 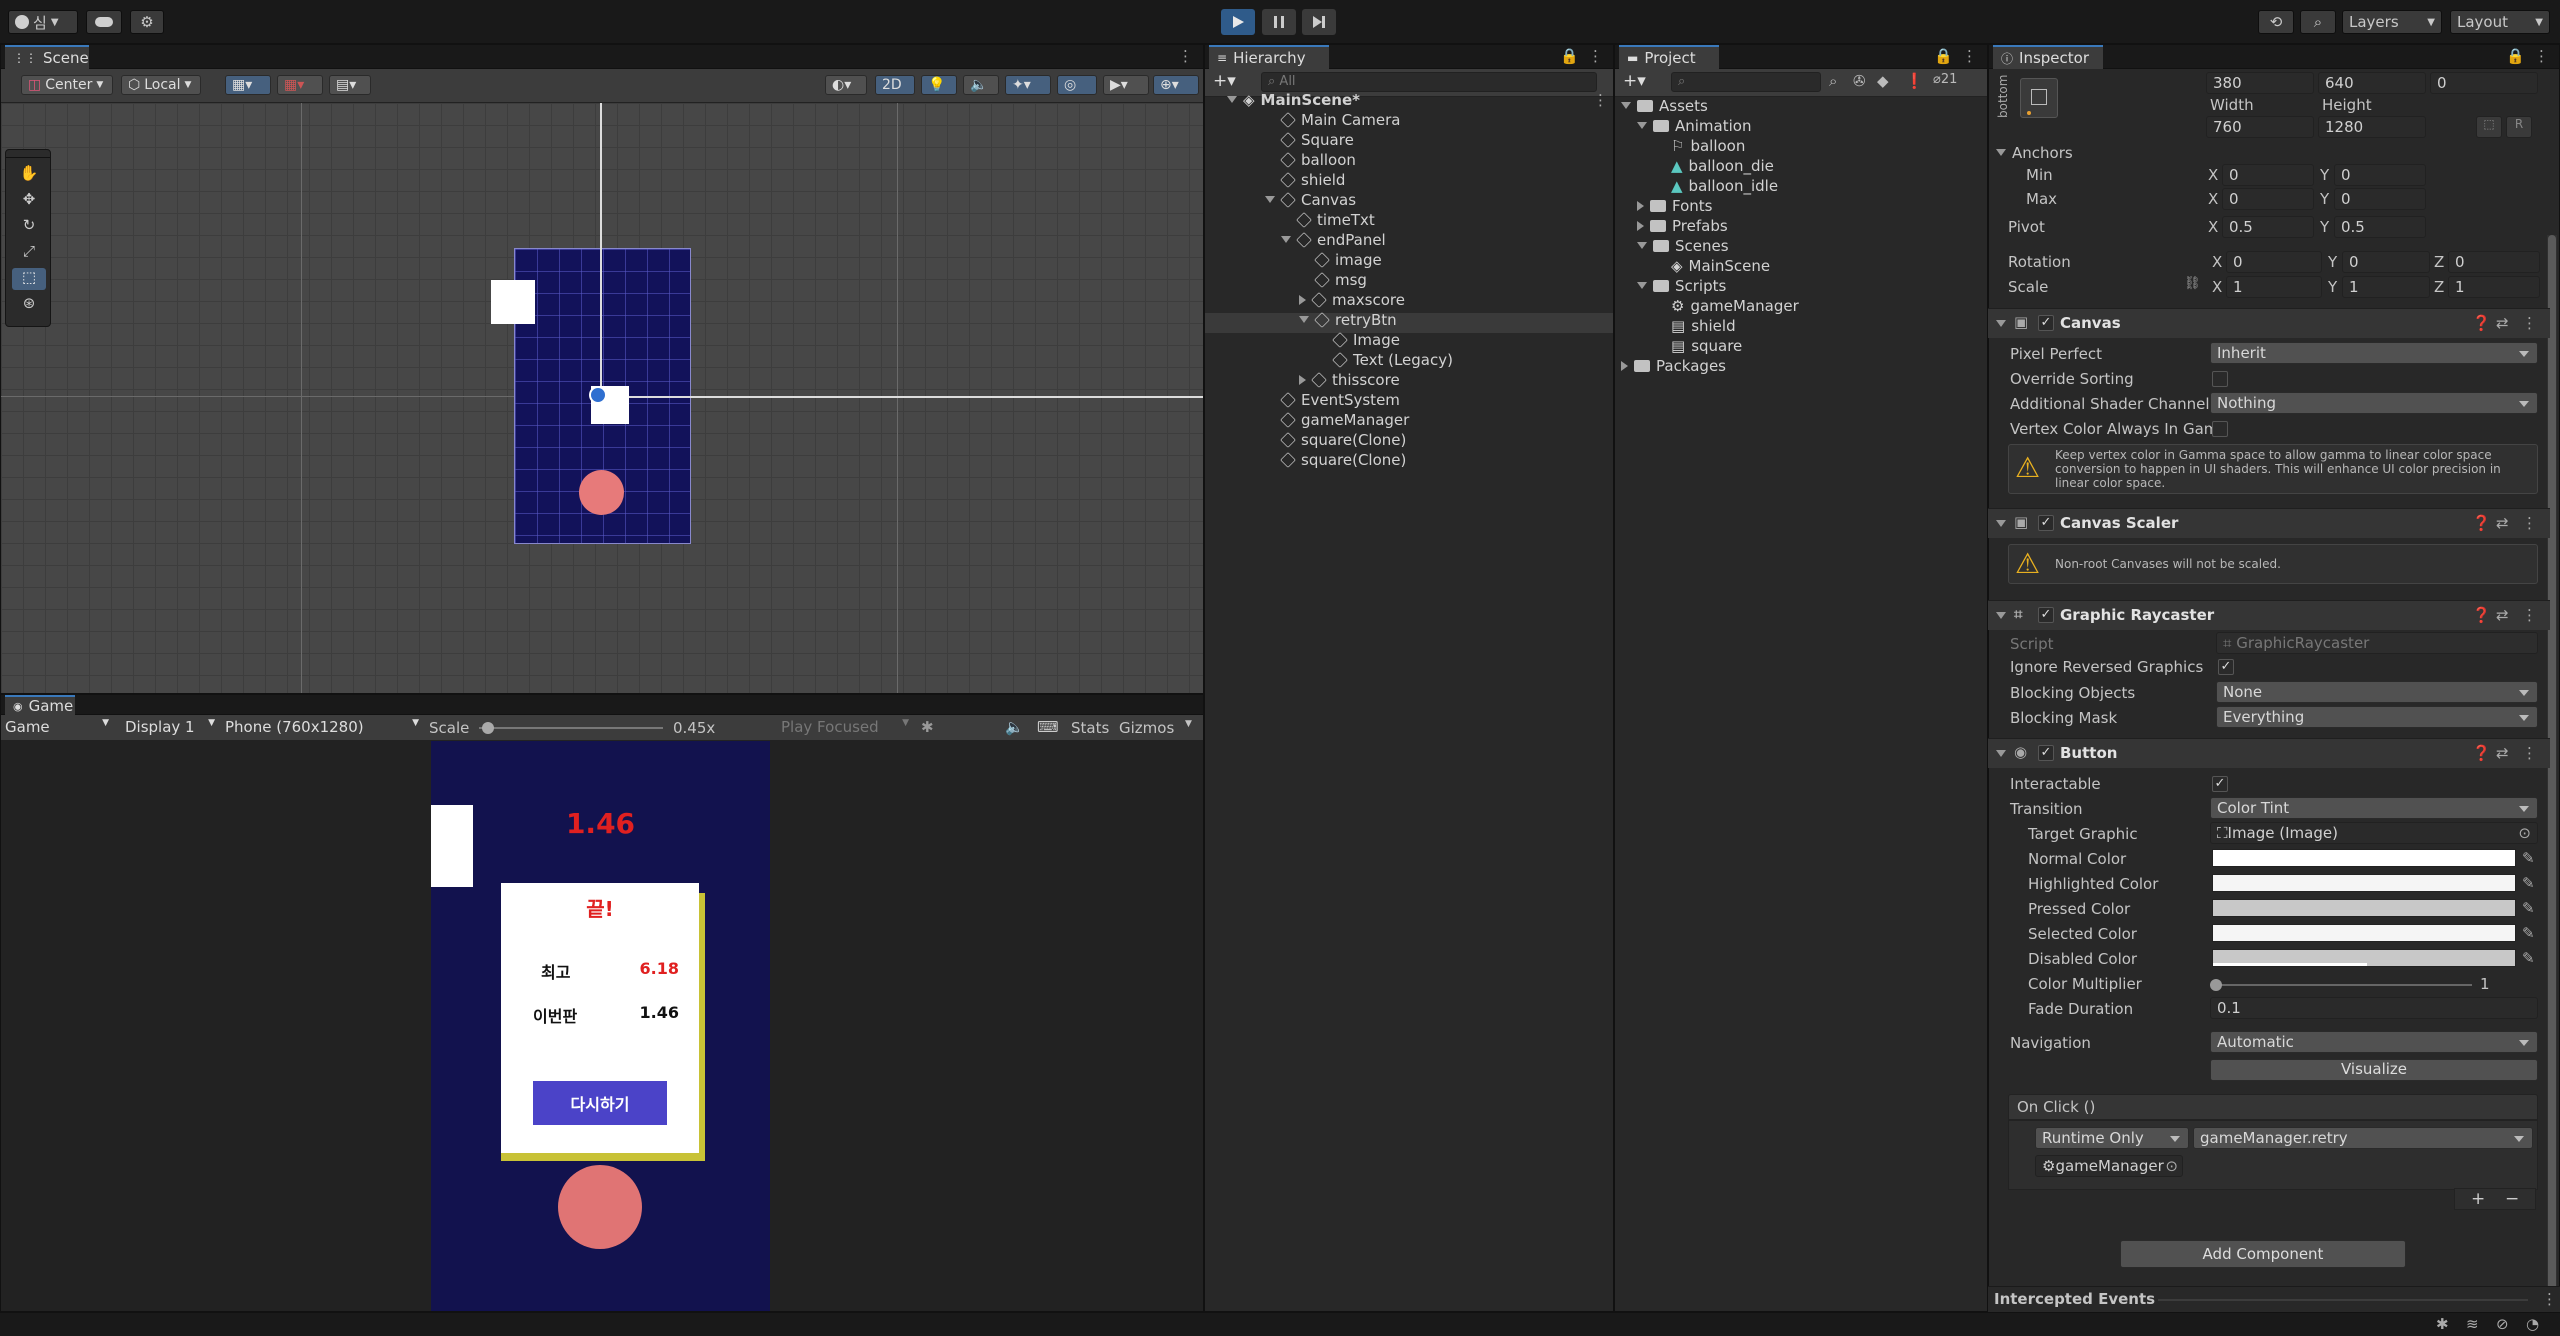 I want to click on transition-dropdown: Color Tint, so click(x=2374, y=808).